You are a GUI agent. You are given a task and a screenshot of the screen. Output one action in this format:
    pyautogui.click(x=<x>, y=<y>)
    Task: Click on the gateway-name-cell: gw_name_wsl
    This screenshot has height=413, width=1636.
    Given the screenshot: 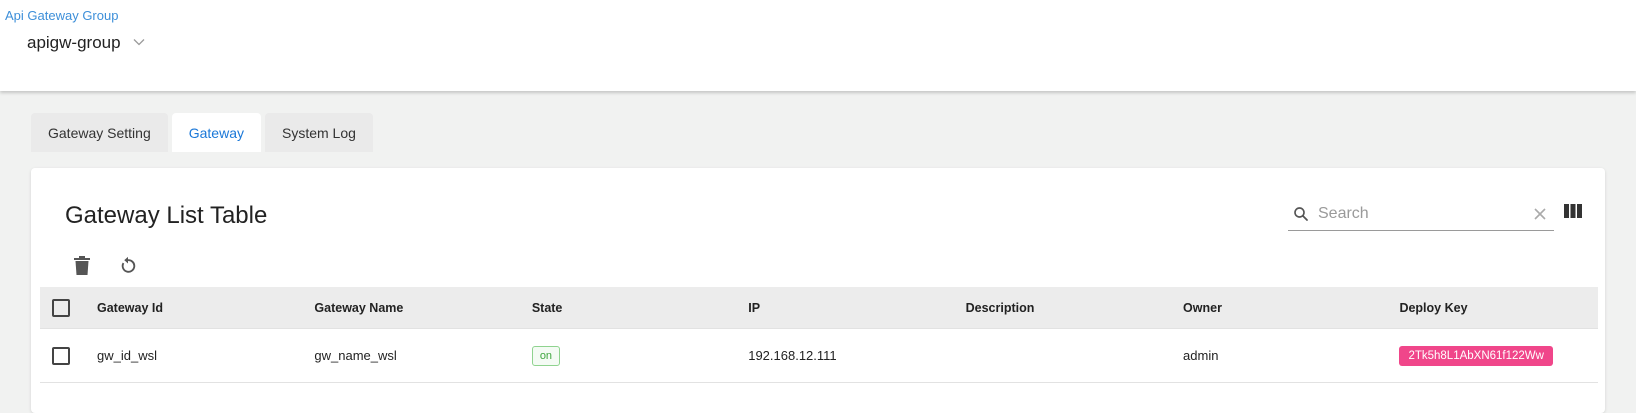 What is the action you would take?
    pyautogui.click(x=355, y=355)
    